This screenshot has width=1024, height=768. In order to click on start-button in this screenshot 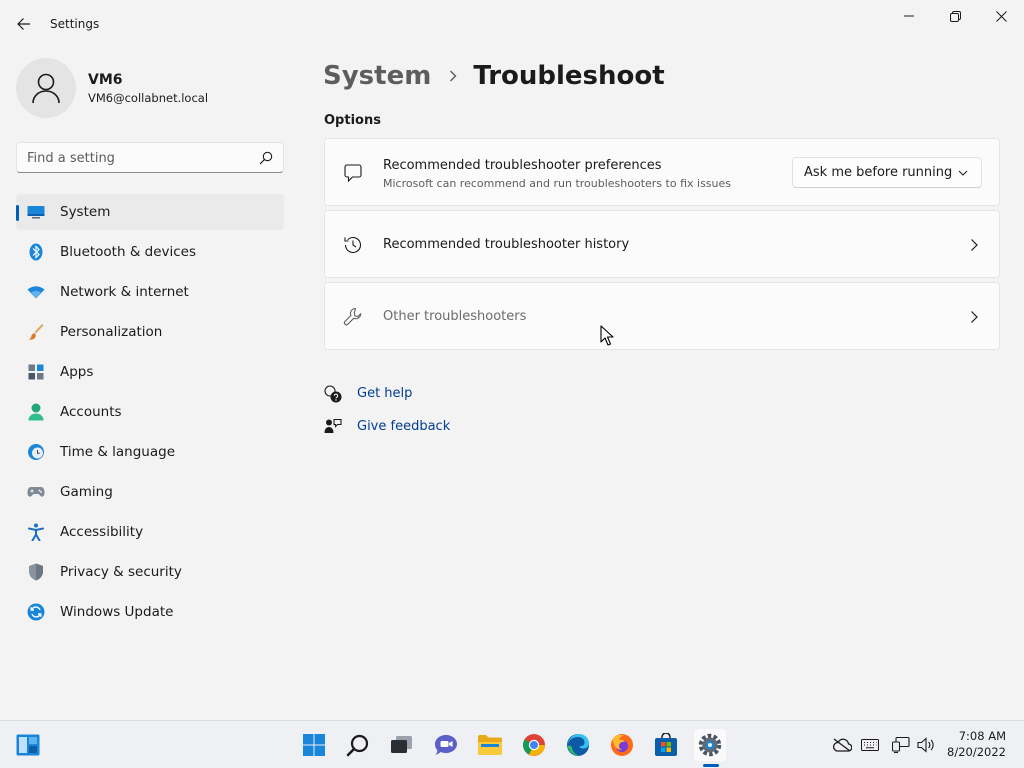, I will do `click(314, 745)`.